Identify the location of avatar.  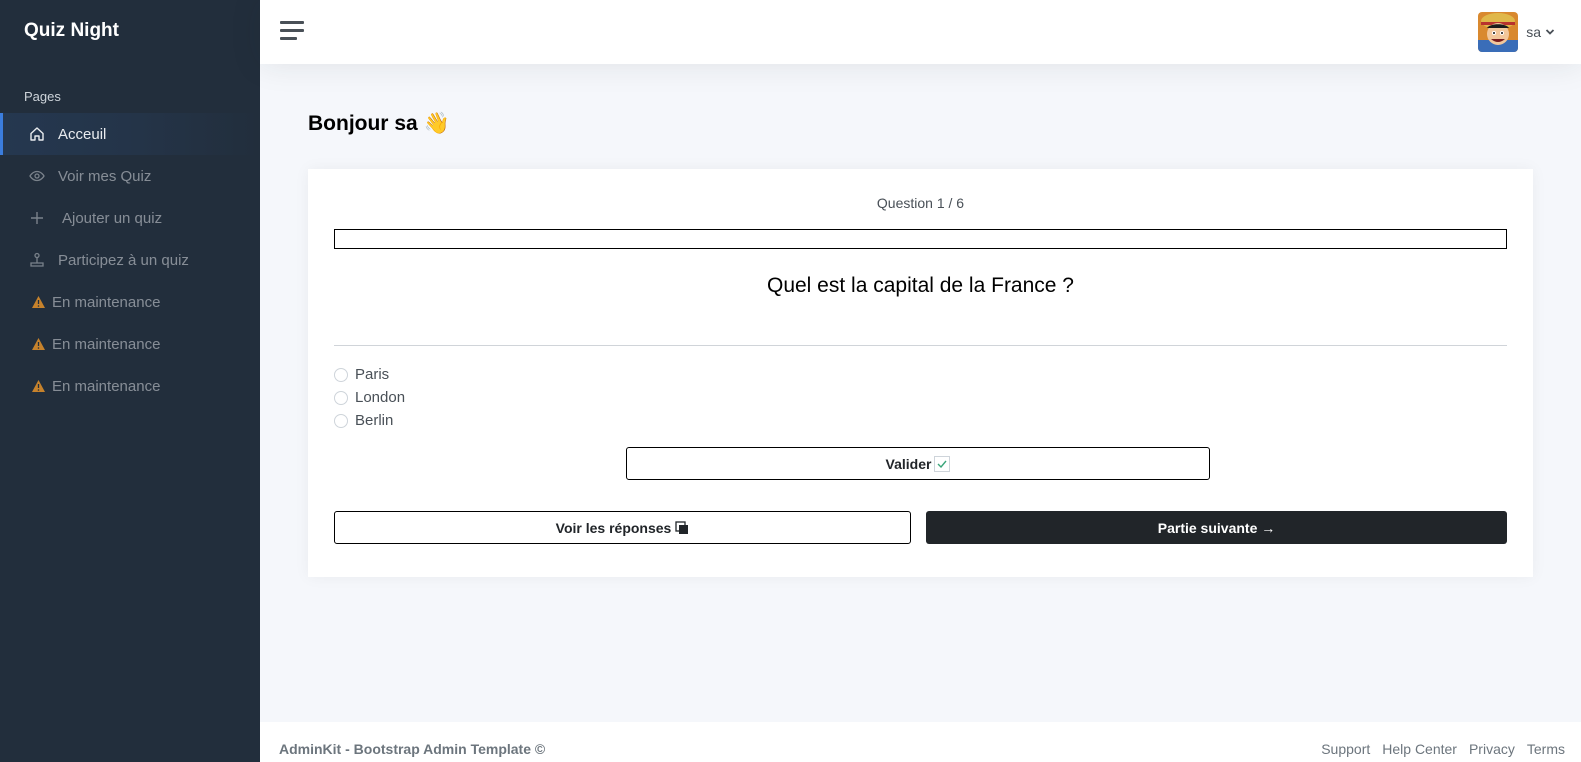
(1498, 32).